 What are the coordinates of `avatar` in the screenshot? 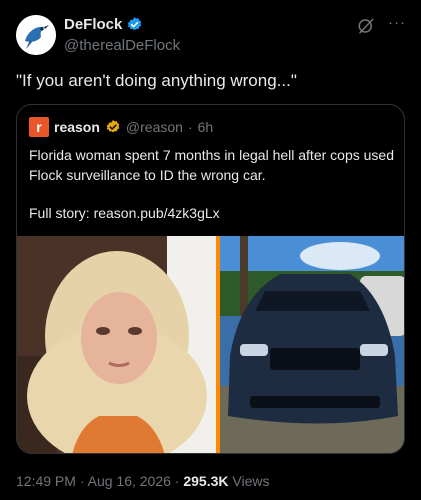 It's located at (36, 35).